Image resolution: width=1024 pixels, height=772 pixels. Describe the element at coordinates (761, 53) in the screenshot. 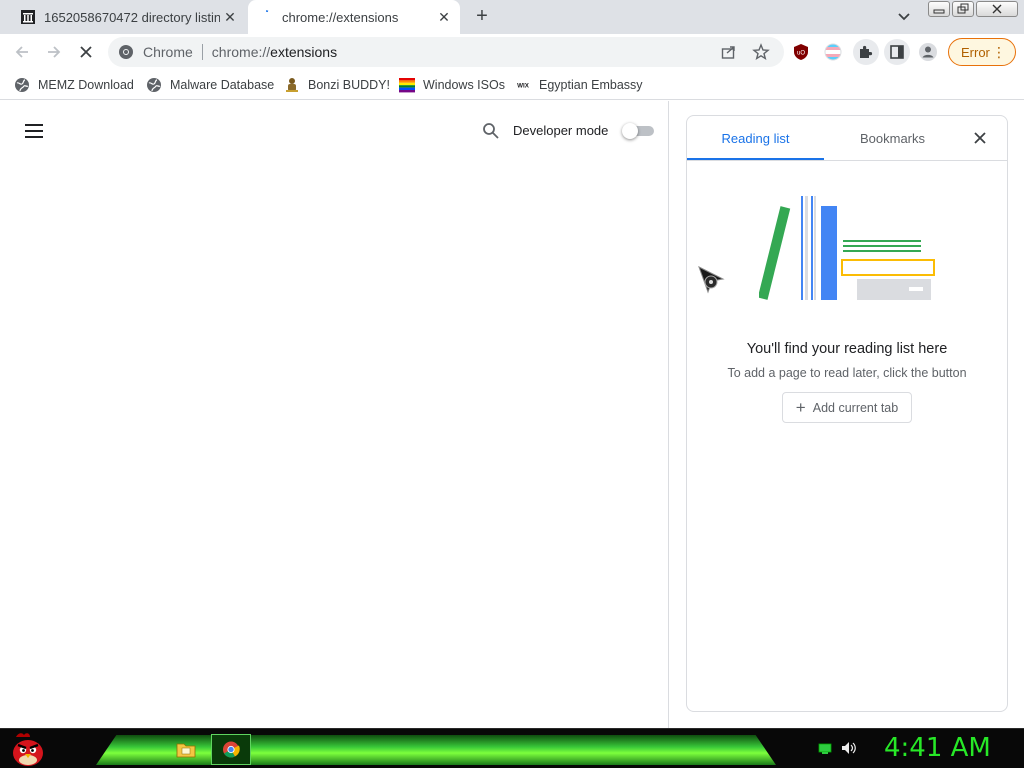

I see `bookmark-star-icon` at that location.